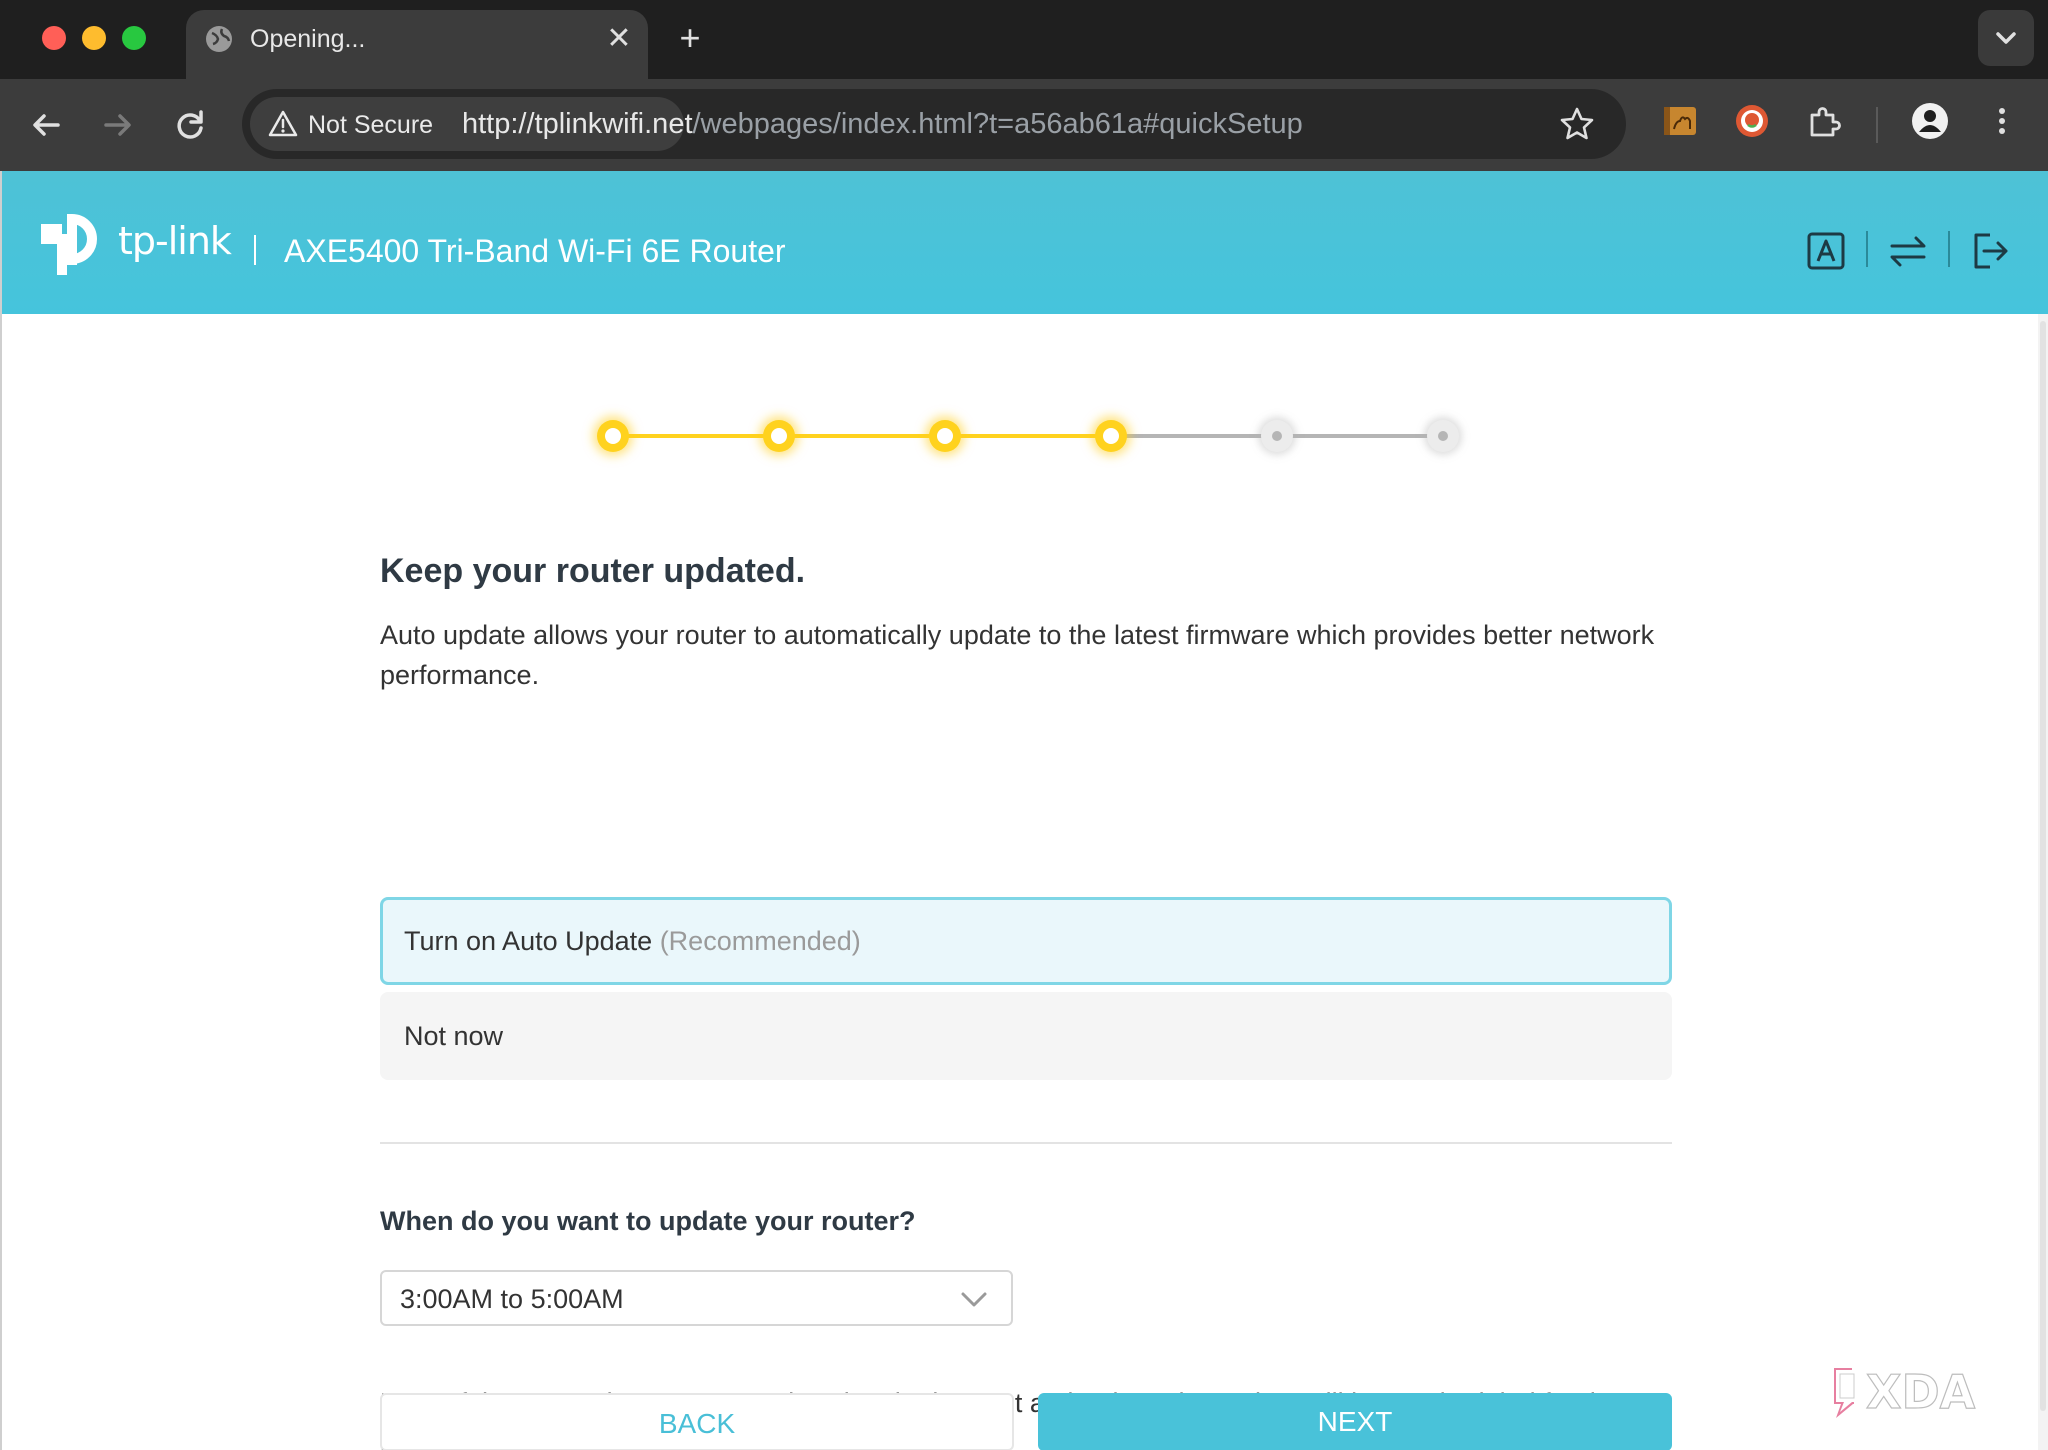 The width and height of the screenshot is (2048, 1450). What do you see at coordinates (1026, 1036) in the screenshot?
I see `not-now-option: Not now` at bounding box center [1026, 1036].